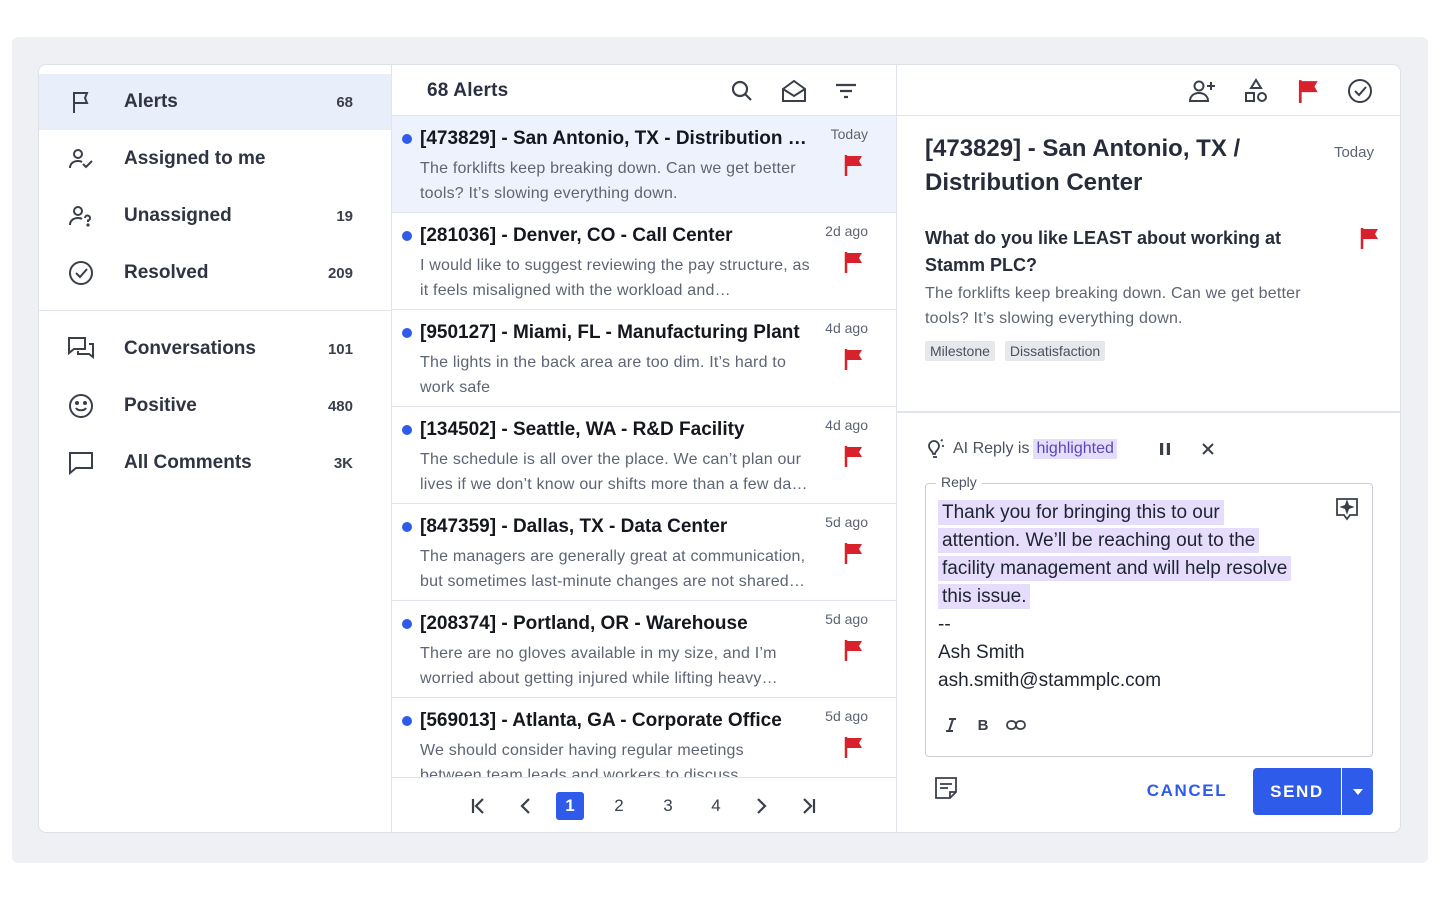  Describe the element at coordinates (188, 462) in the screenshot. I see `sidebar-item-label: All Comments` at that location.